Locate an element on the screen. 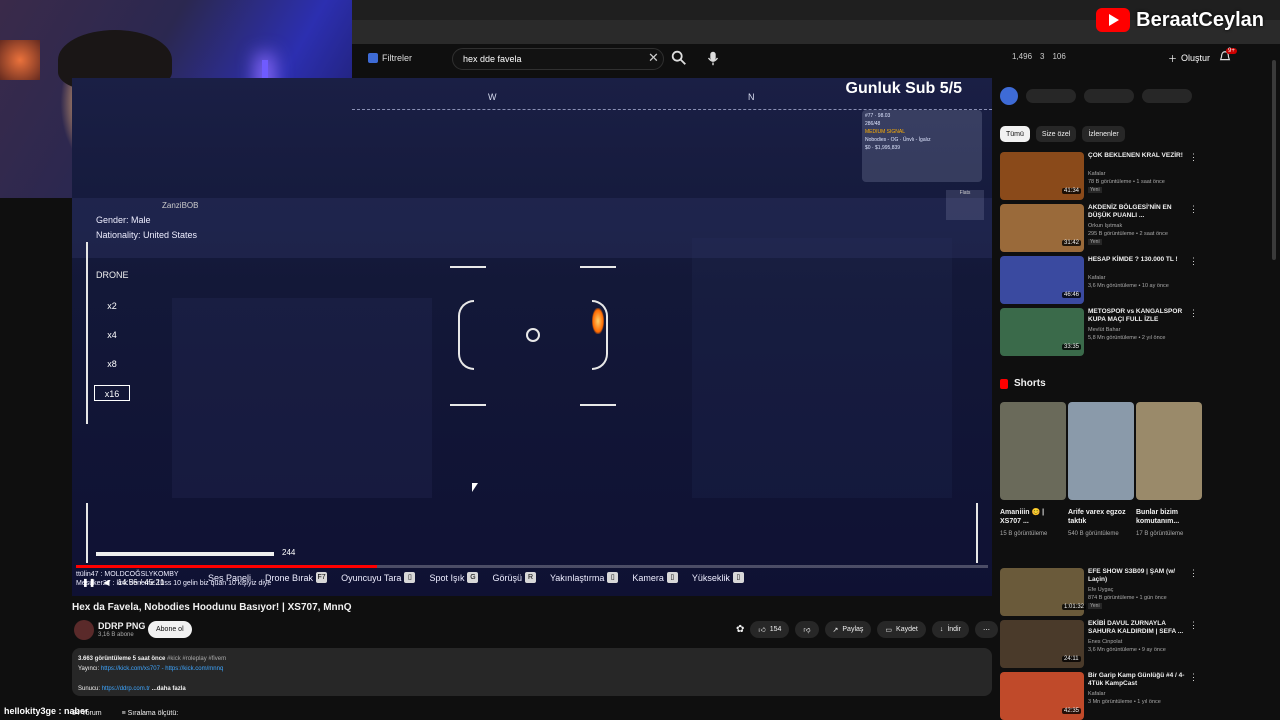 This screenshot has height=720, width=1280. keybind-label: Yükseklik is located at coordinates (710, 577).